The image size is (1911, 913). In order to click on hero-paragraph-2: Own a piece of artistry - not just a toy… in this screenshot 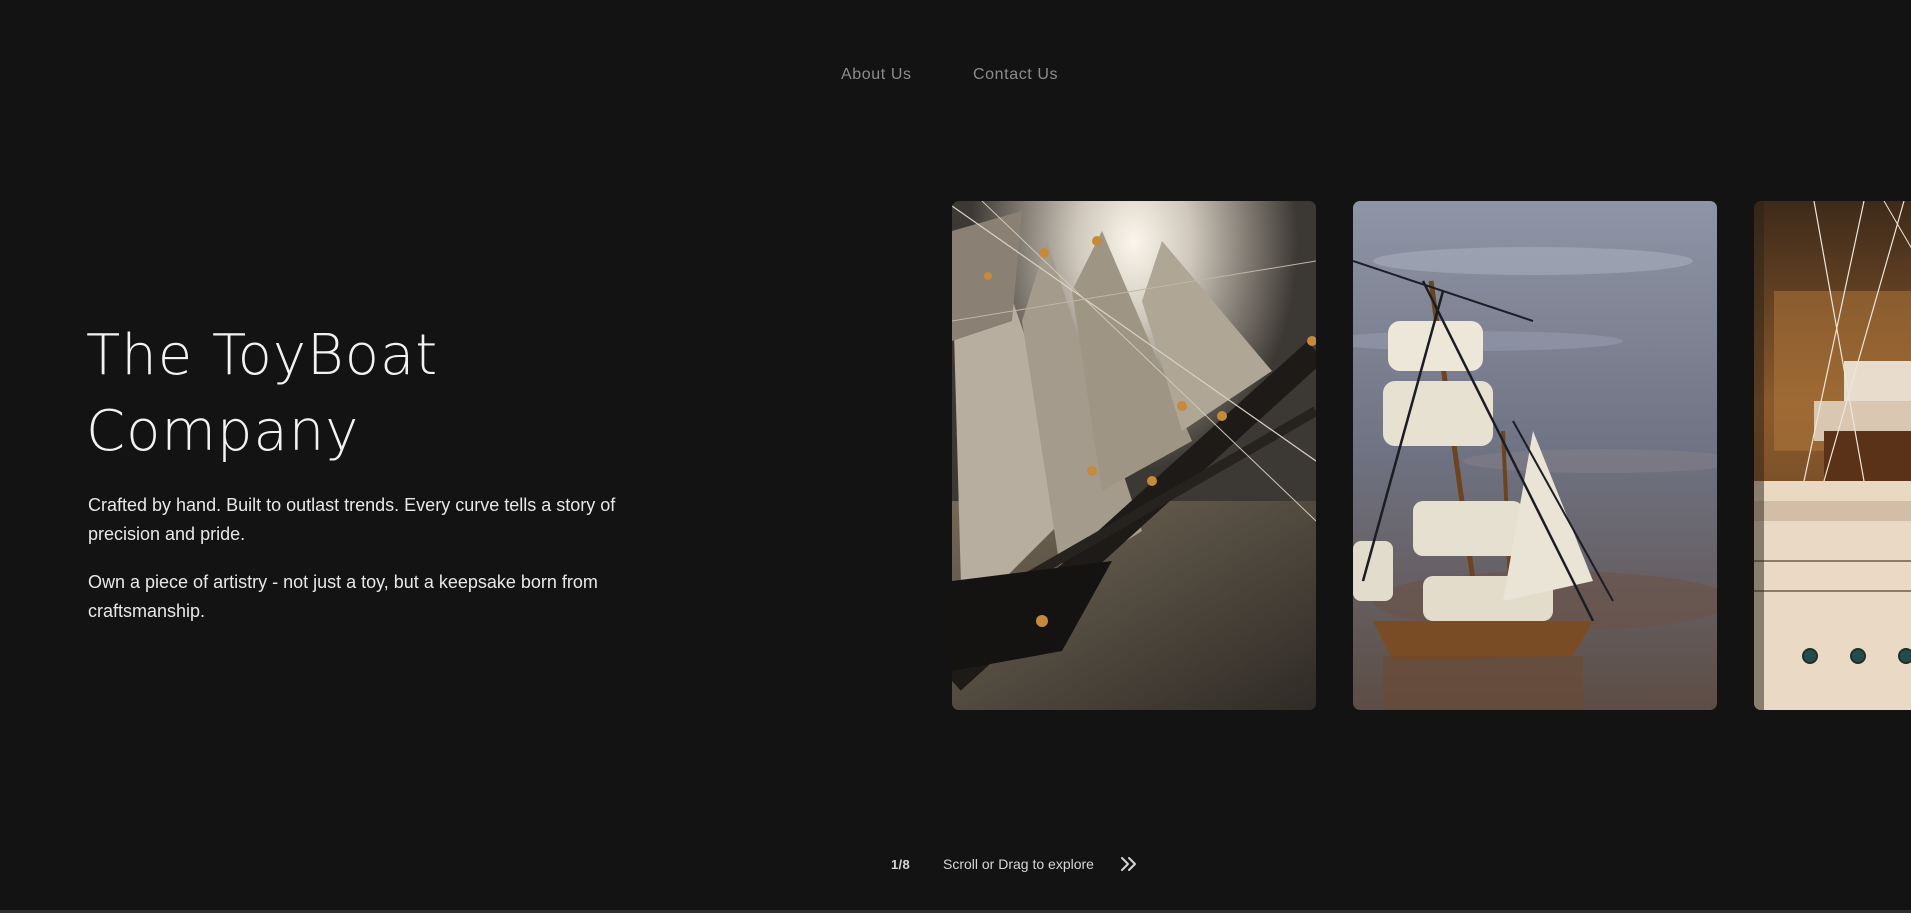, I will do `click(343, 596)`.